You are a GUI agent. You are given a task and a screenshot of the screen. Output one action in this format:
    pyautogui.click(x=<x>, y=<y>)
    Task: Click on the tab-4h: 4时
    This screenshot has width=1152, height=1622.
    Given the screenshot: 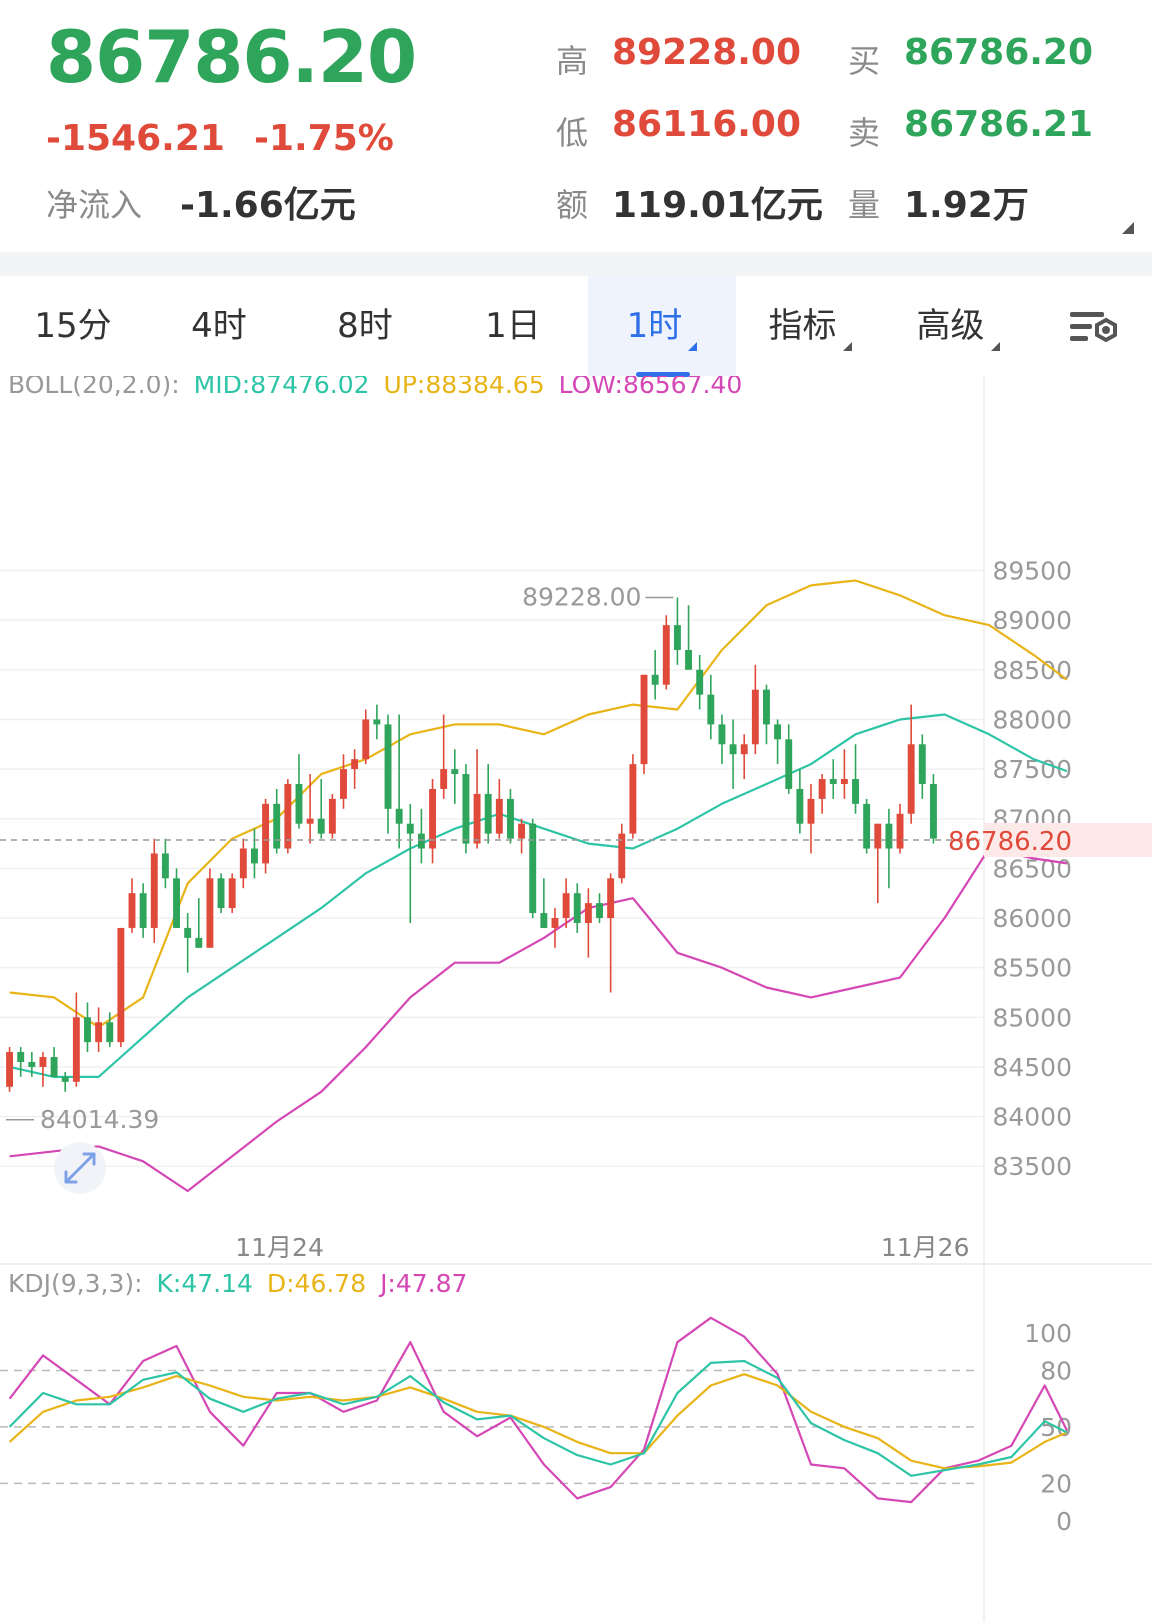 What is the action you would take?
    pyautogui.click(x=219, y=326)
    